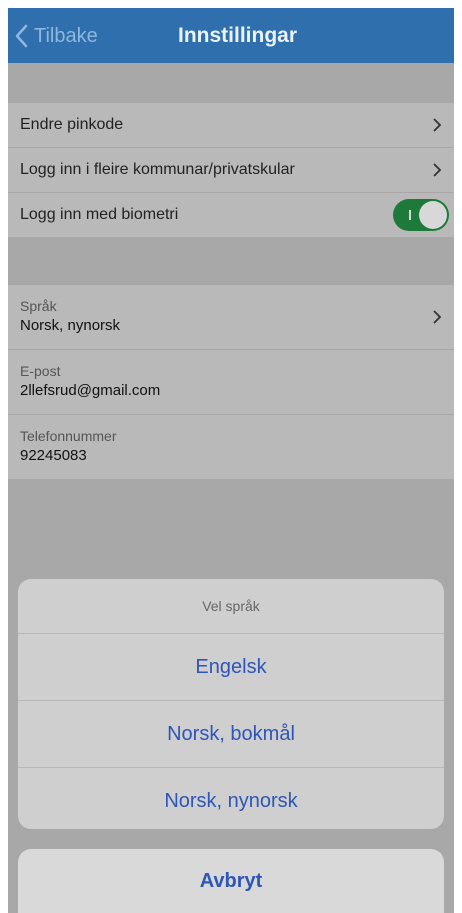 This screenshot has width=462, height=913. What do you see at coordinates (433, 215) in the screenshot?
I see `toggle-knob` at bounding box center [433, 215].